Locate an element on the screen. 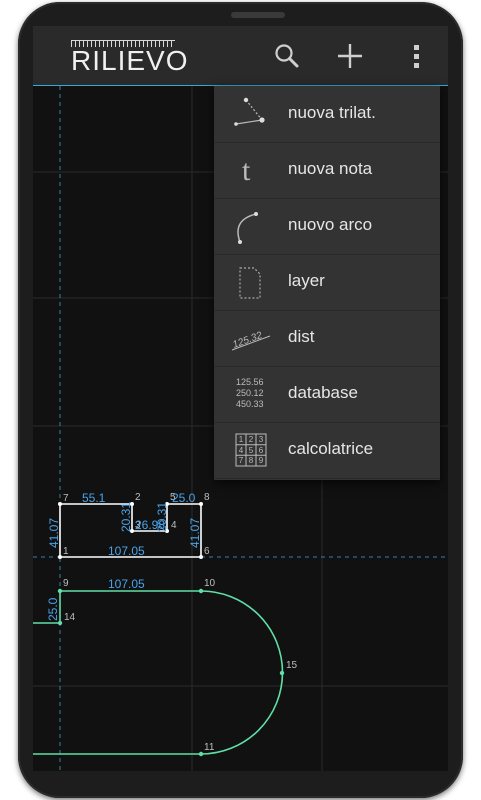 This screenshot has width=481, height=800. layer-page-icon is located at coordinates (250, 283).